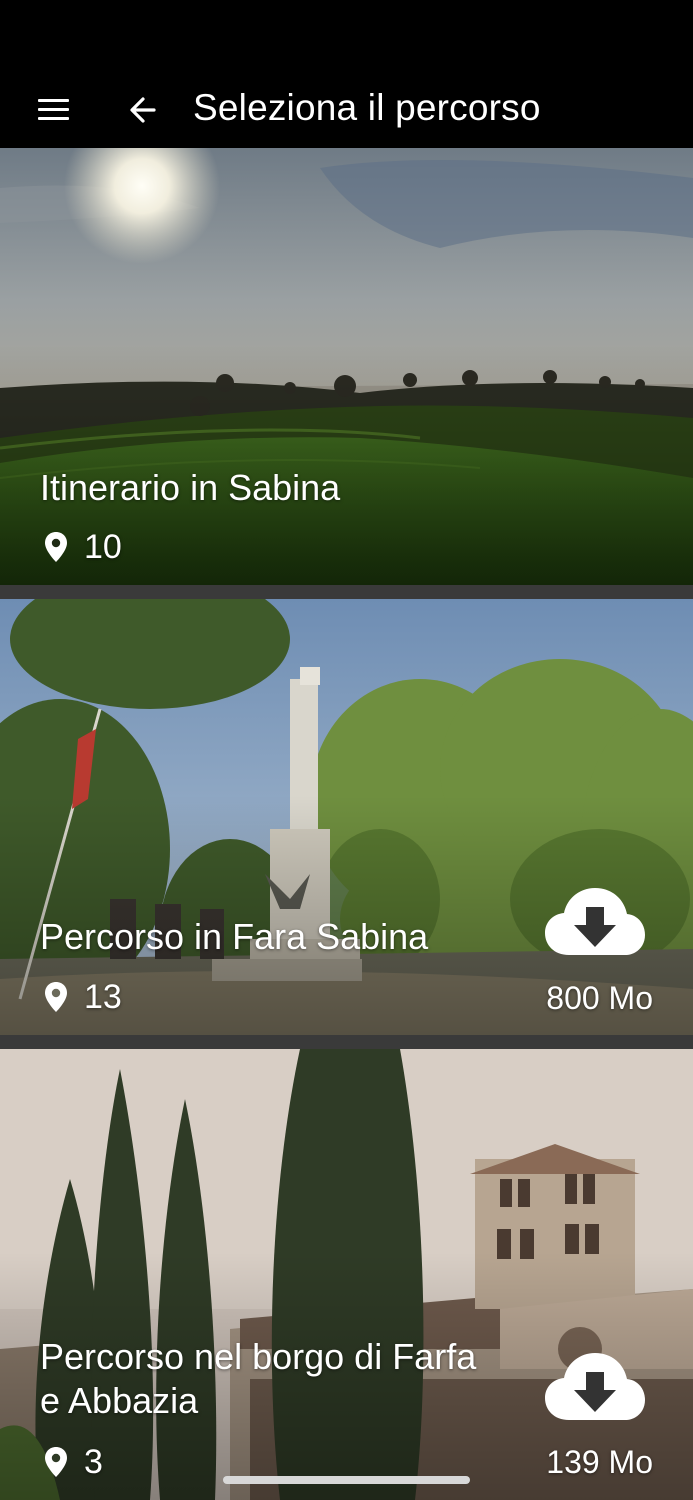 Image resolution: width=693 pixels, height=1500 pixels. What do you see at coordinates (346, 35) in the screenshot?
I see `status-bar` at bounding box center [346, 35].